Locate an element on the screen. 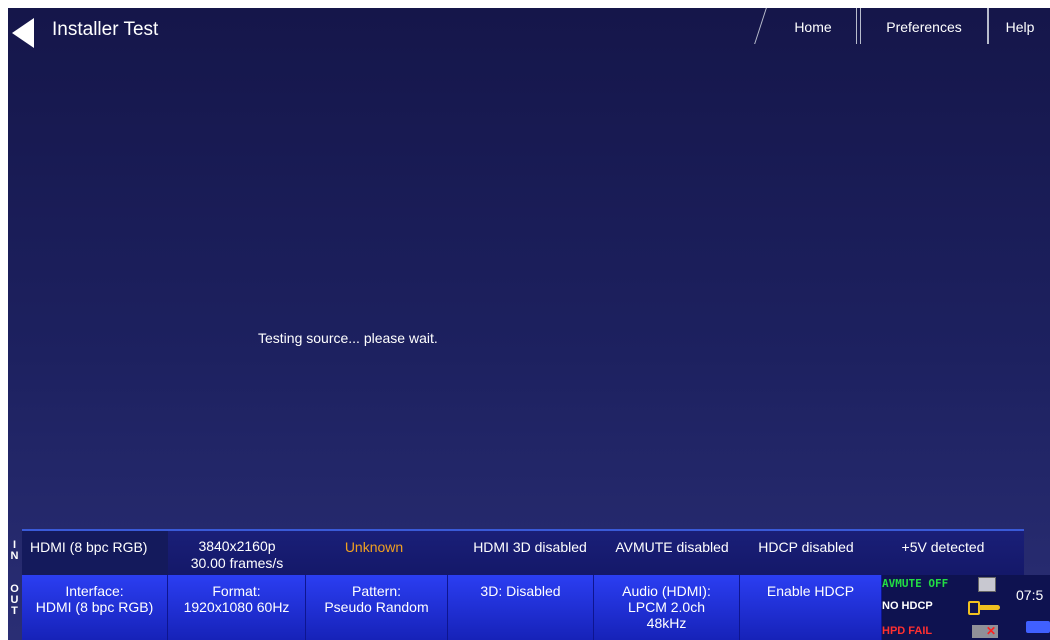 The height and width of the screenshot is (640, 1050). tab-help: Help is located at coordinates (1019, 26).